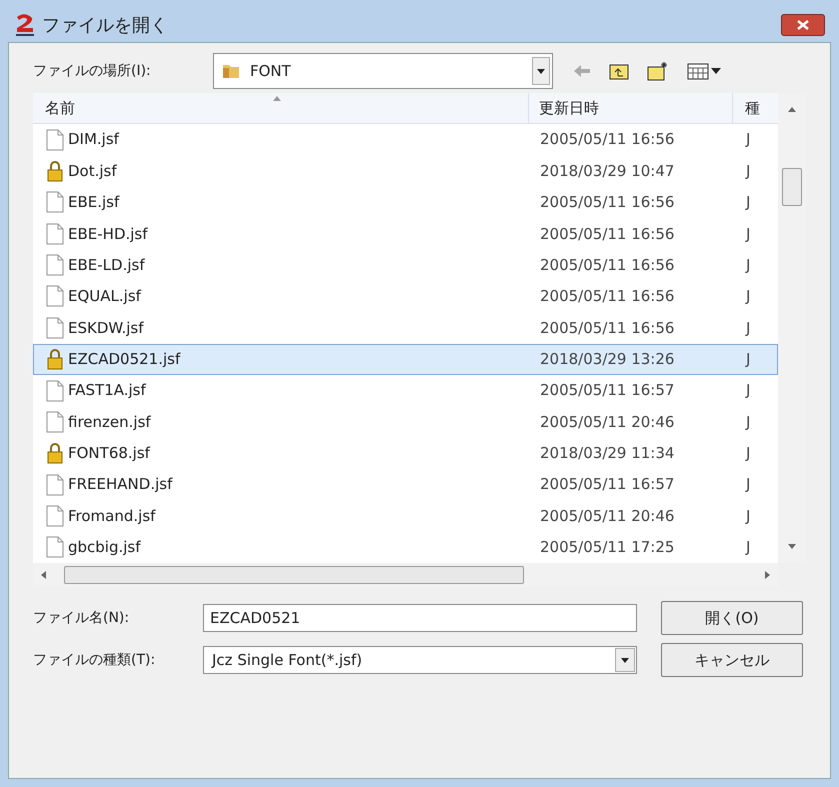  I want to click on column-header: 名前, so click(281, 108).